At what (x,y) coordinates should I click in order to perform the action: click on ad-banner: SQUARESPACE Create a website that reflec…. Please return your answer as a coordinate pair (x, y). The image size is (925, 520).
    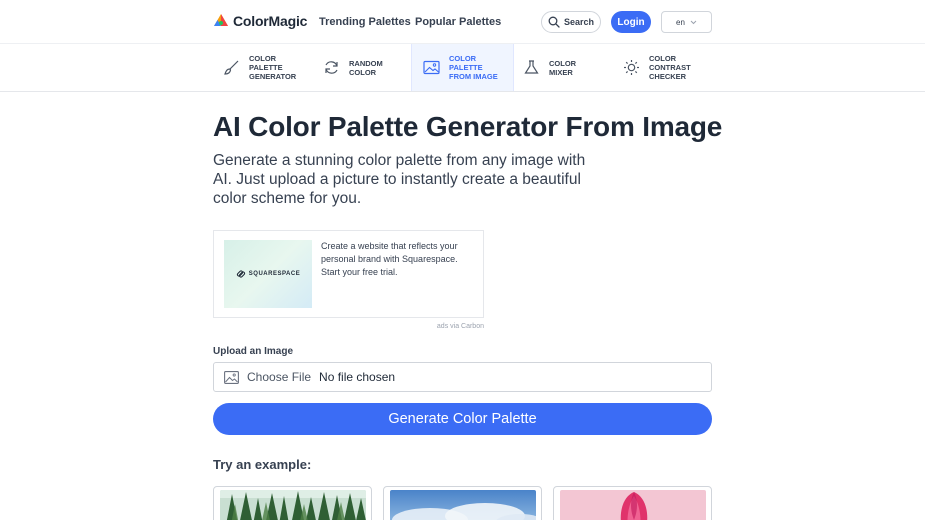
    Looking at the image, I should click on (348, 274).